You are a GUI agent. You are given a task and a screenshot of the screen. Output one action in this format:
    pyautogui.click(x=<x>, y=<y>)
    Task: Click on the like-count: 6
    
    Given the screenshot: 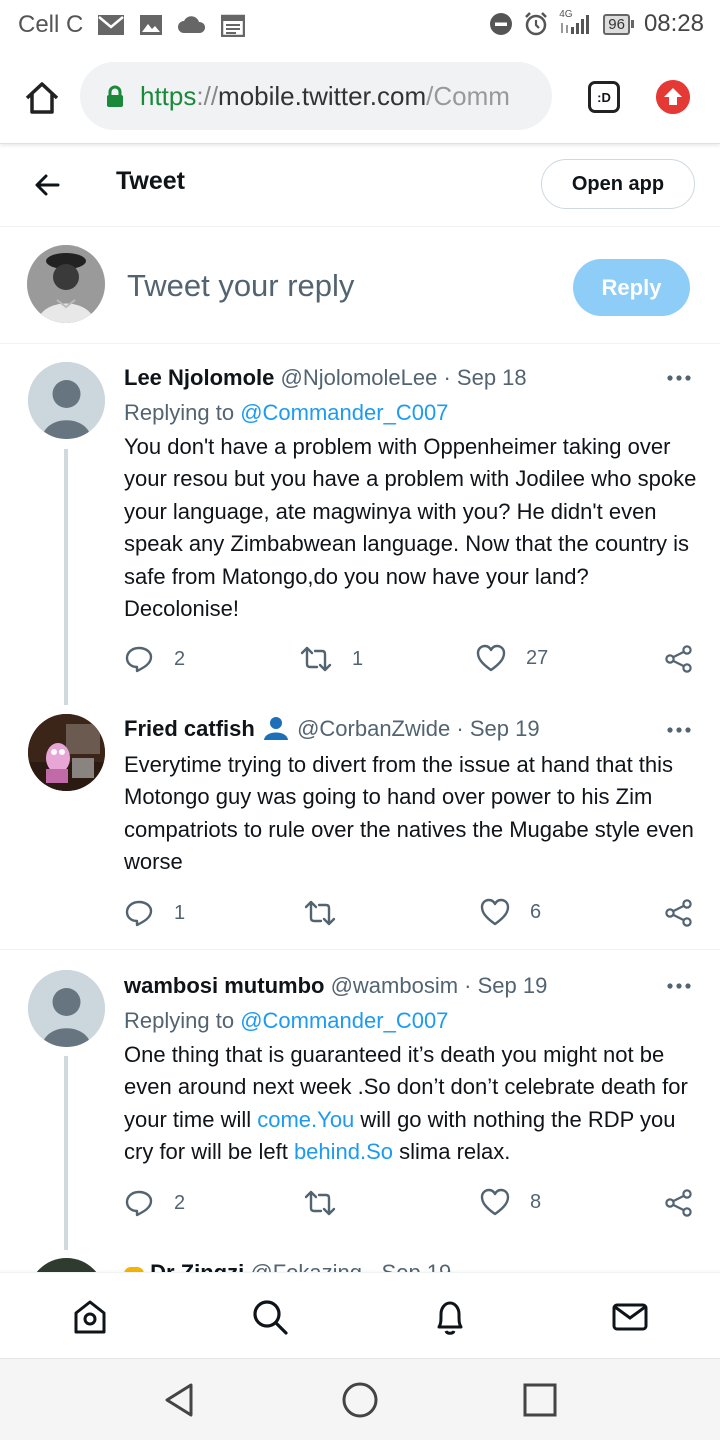 What is the action you would take?
    pyautogui.click(x=536, y=911)
    